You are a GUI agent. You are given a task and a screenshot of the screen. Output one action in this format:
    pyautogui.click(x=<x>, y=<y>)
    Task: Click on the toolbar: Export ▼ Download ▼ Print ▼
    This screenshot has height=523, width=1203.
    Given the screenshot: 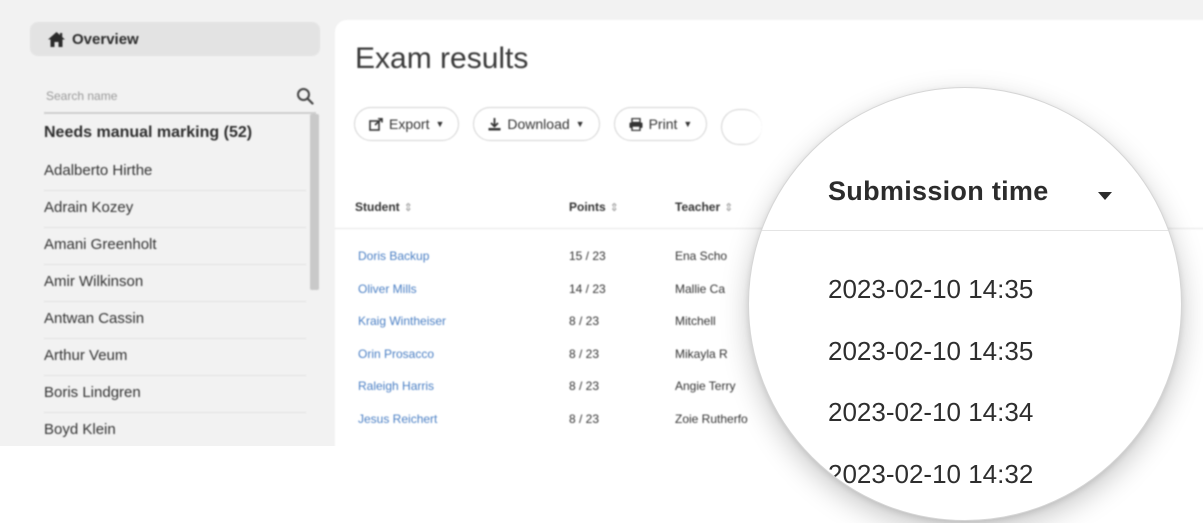 What is the action you would take?
    pyautogui.click(x=558, y=126)
    